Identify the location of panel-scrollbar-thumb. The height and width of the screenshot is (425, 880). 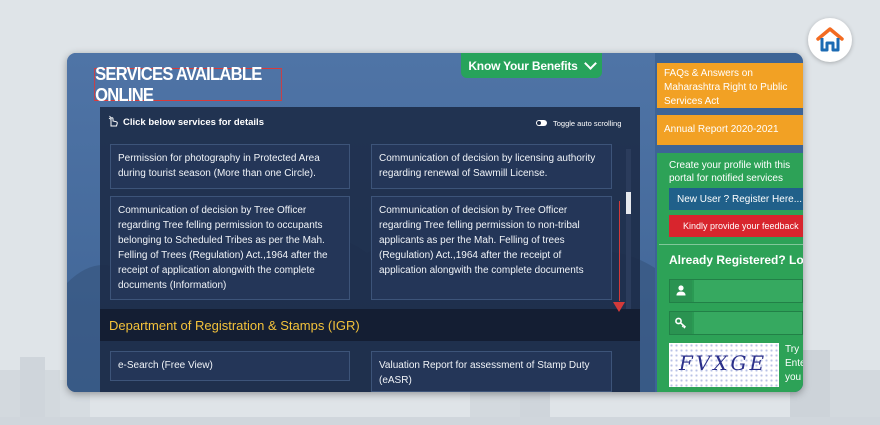
(628, 203).